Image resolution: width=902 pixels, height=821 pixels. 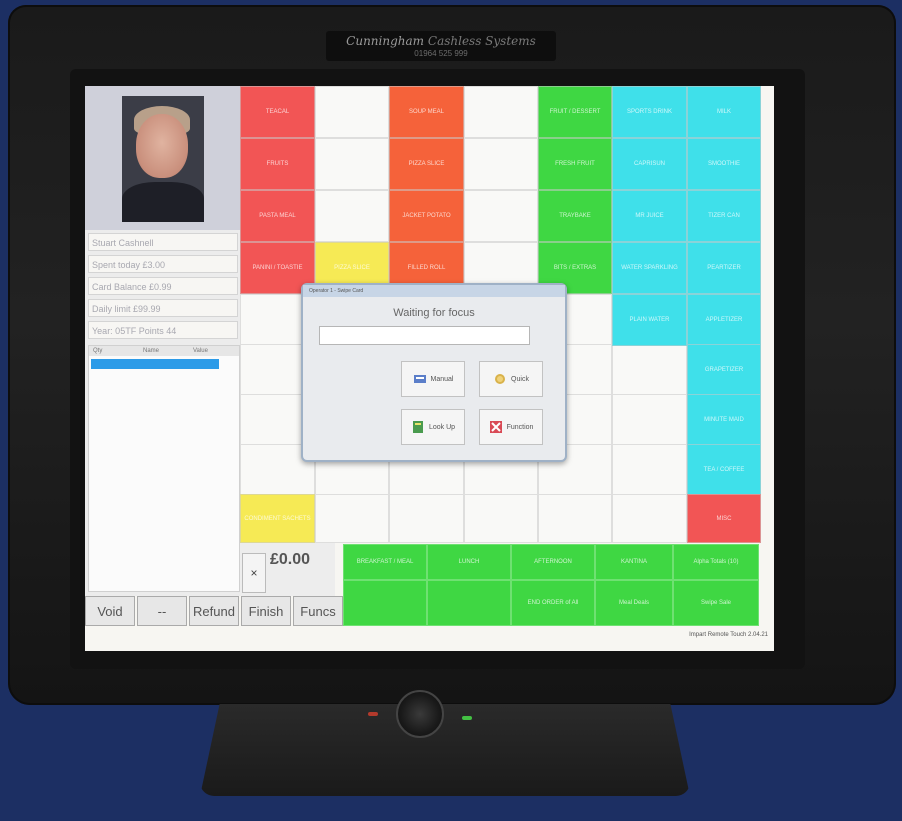 What do you see at coordinates (424, 335) in the screenshot?
I see `card-input` at bounding box center [424, 335].